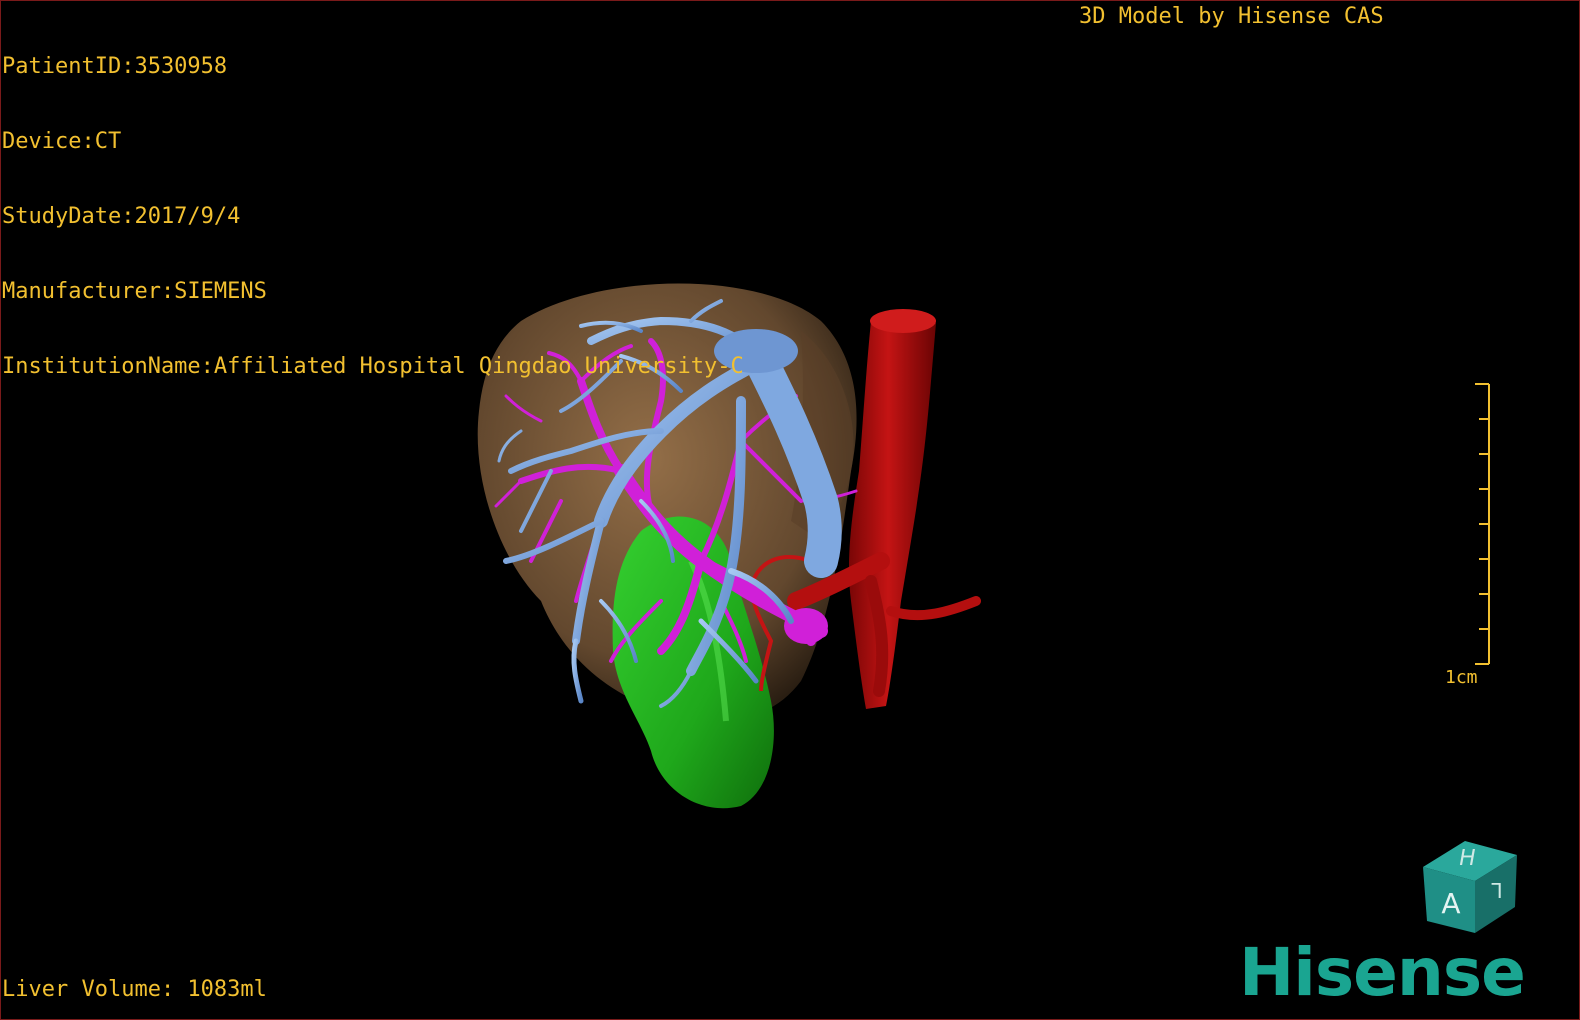  What do you see at coordinates (1461, 677) in the screenshot?
I see `scale-label: 1cm` at bounding box center [1461, 677].